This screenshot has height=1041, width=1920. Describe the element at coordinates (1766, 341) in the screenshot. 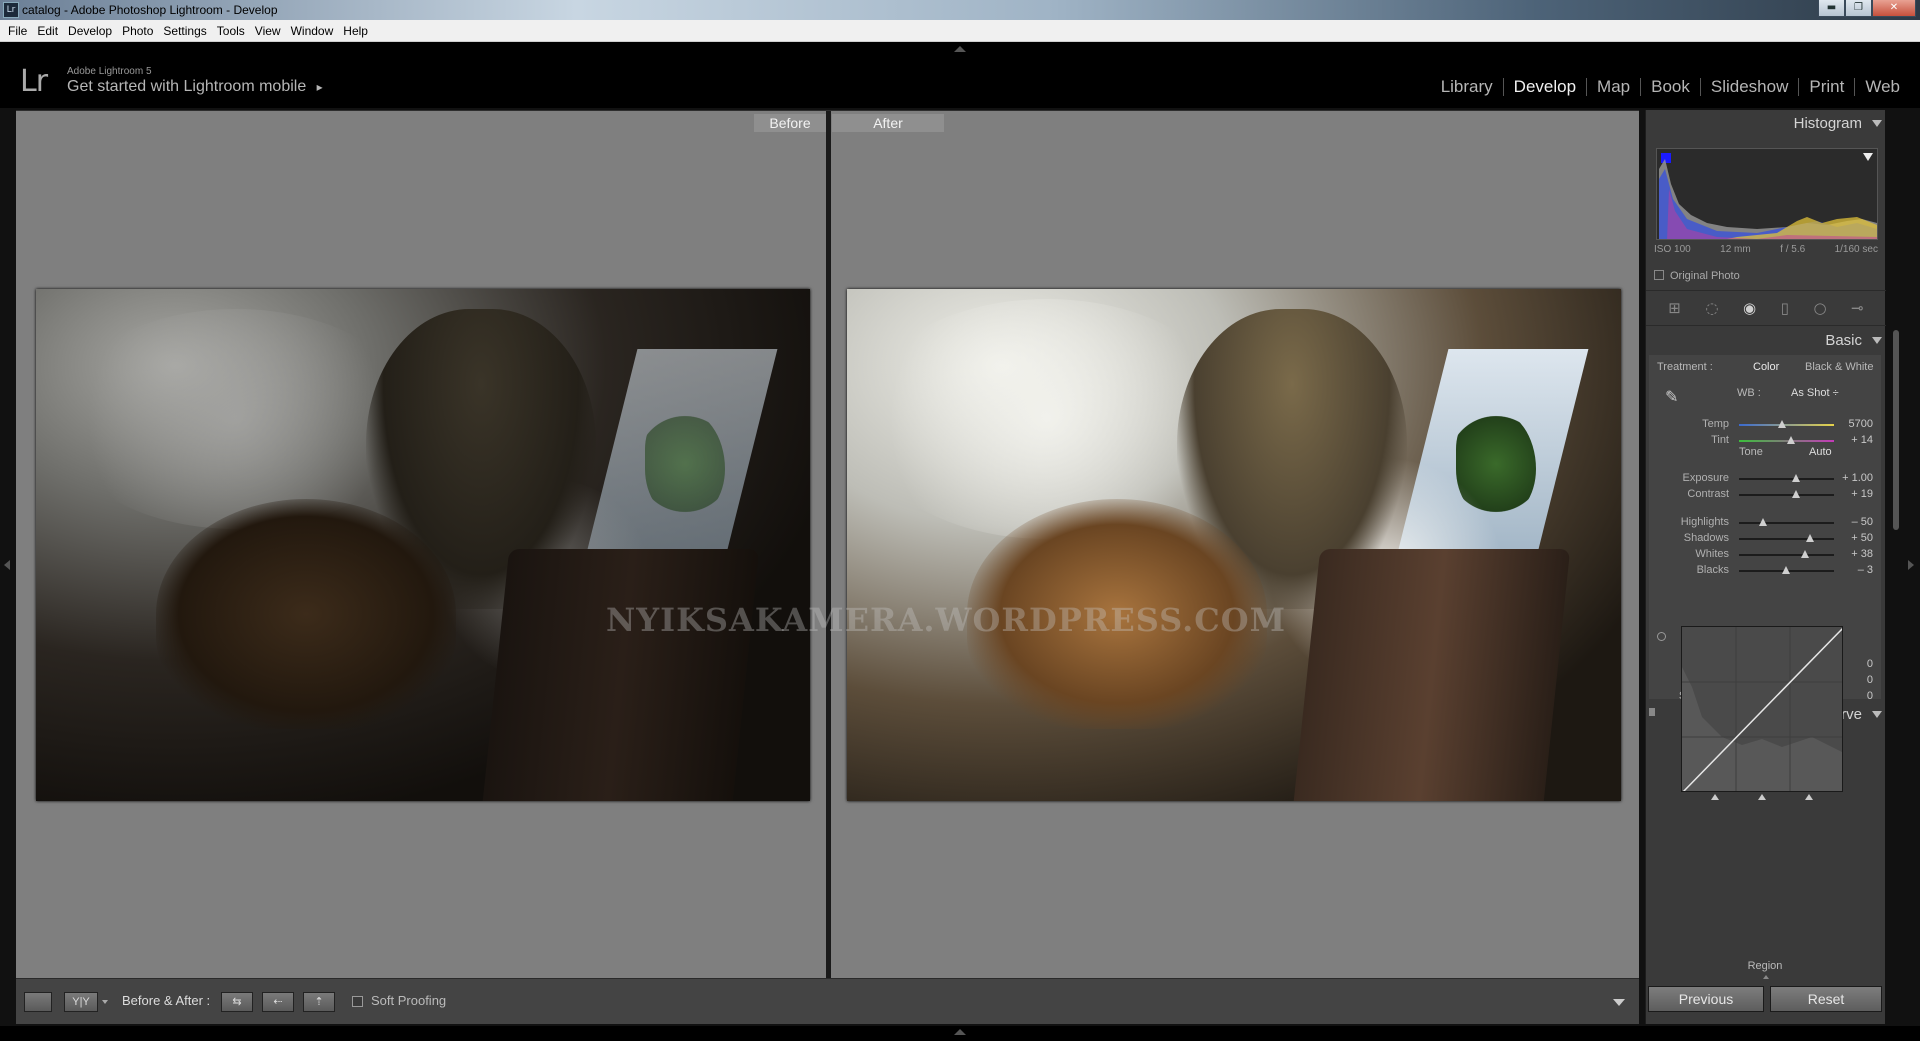

I see `basic-header: Basic` at that location.